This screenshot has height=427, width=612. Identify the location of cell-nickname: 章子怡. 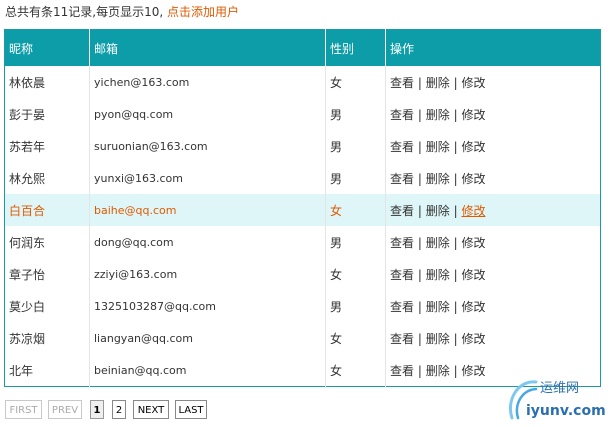
(47, 274).